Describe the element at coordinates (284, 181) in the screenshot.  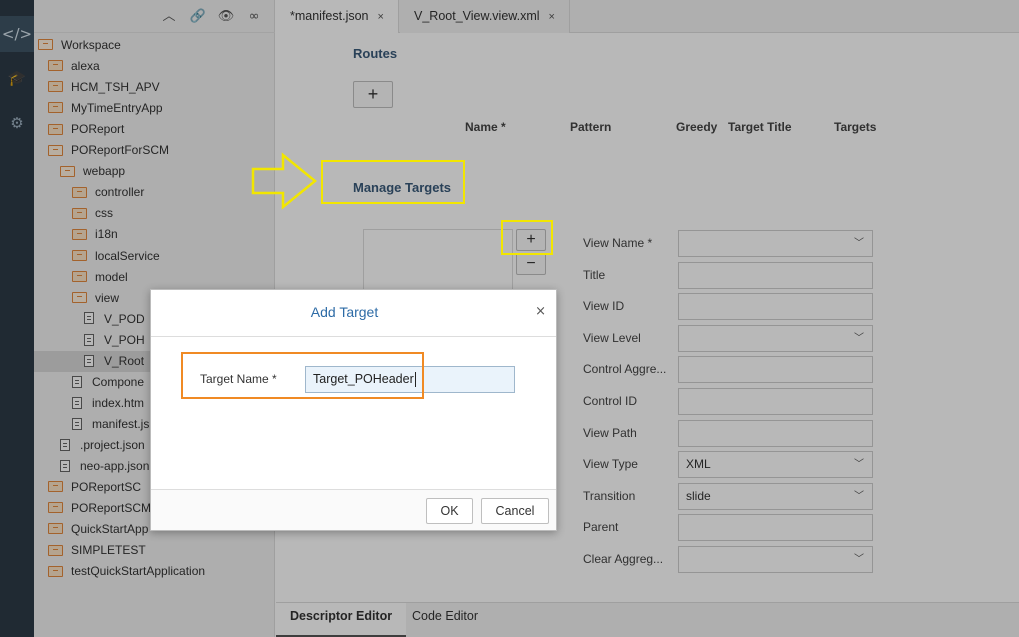
I see `arrow-annotation` at that location.